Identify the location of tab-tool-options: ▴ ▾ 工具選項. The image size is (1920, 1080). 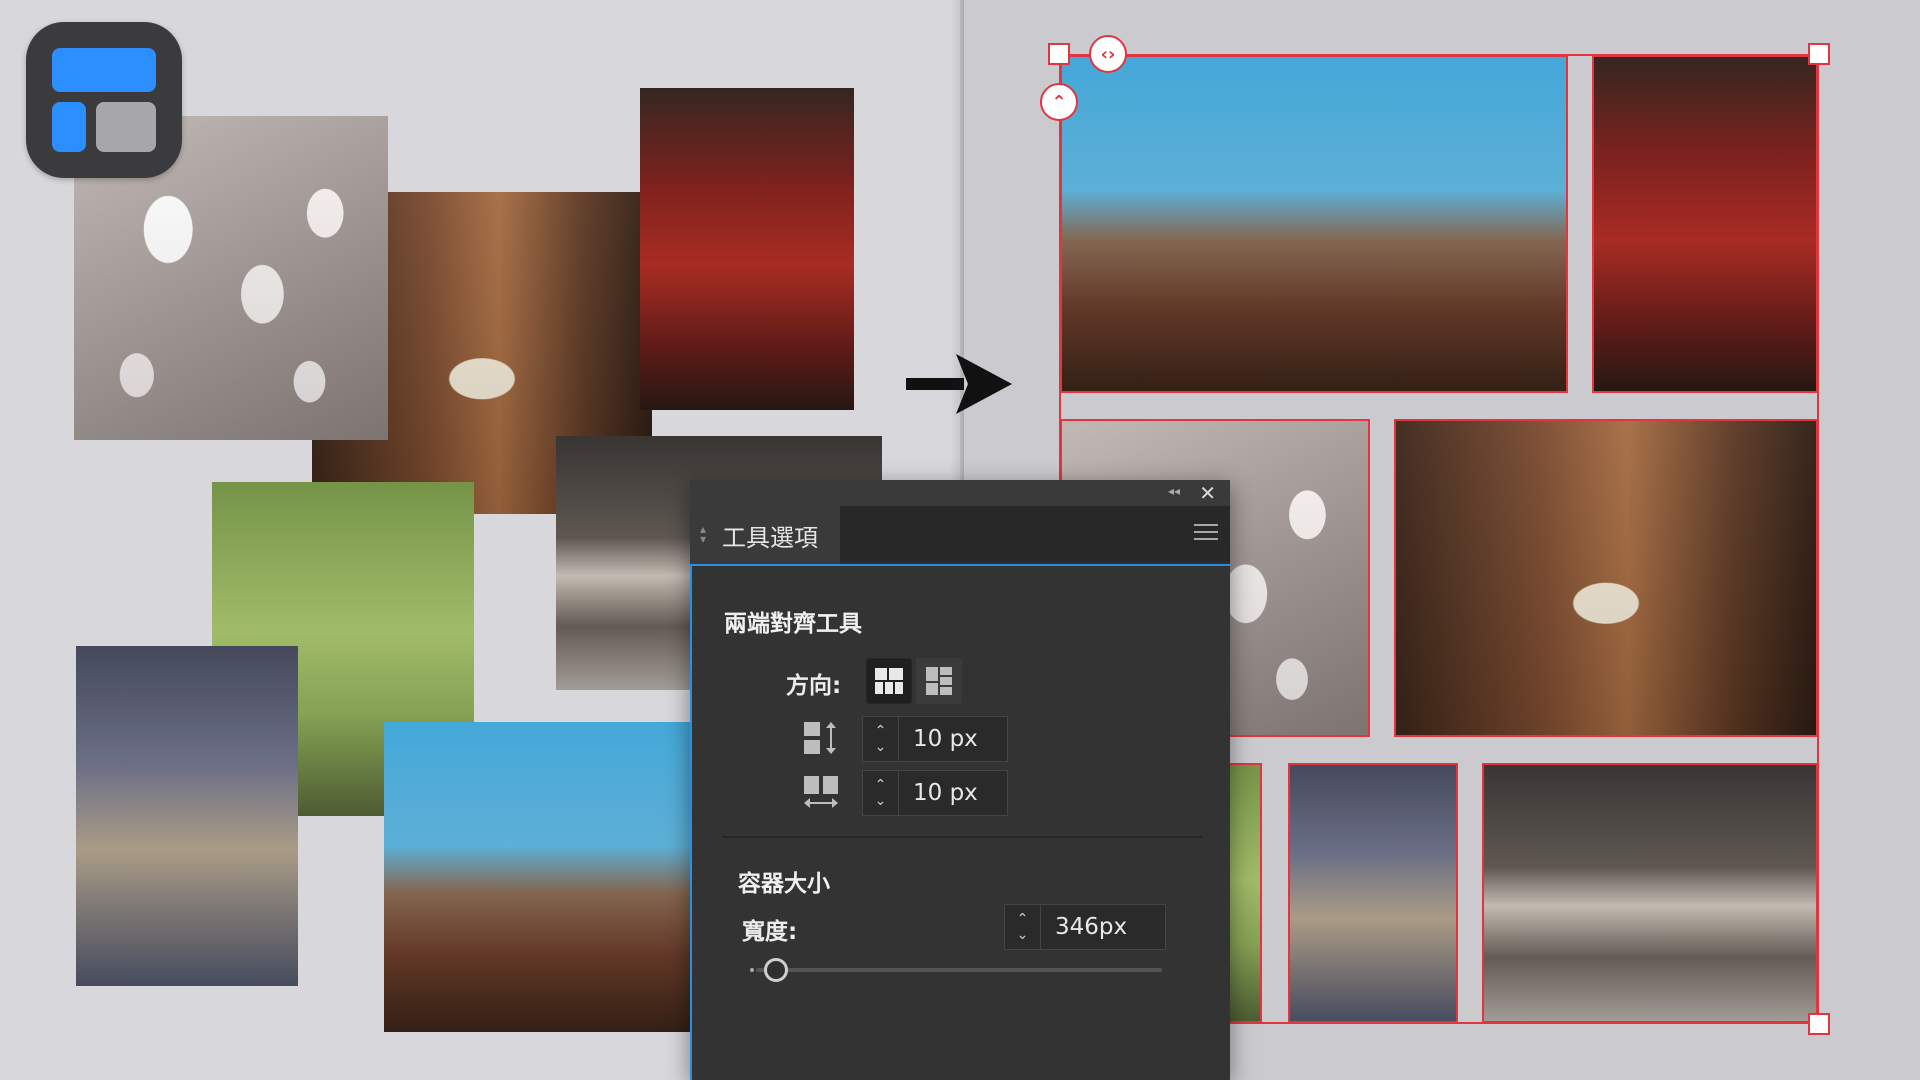
(765, 535).